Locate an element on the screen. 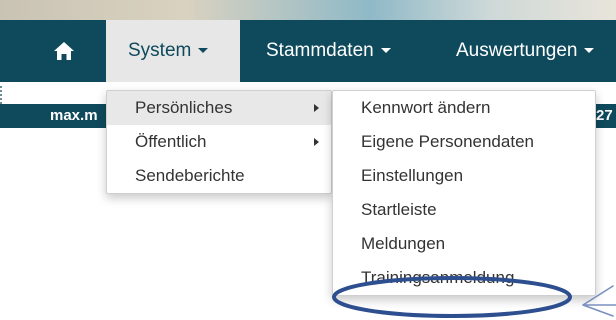  submenu-item-label: Einstellungen is located at coordinates (412, 175).